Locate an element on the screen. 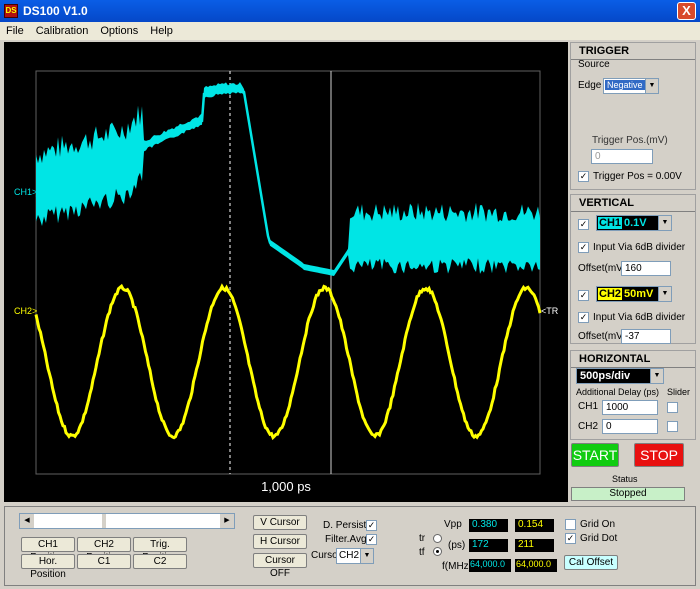  ch1-name: CH1 is located at coordinates (610, 223).